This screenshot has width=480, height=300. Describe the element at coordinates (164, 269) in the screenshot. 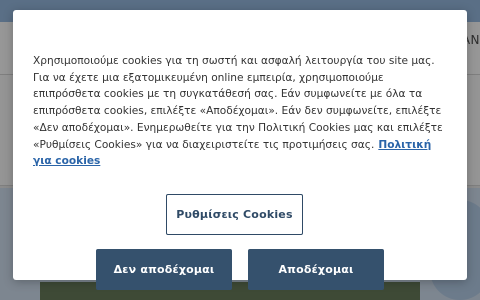

I see `reject-cookies-button: Δεν αποδέχομαι` at that location.